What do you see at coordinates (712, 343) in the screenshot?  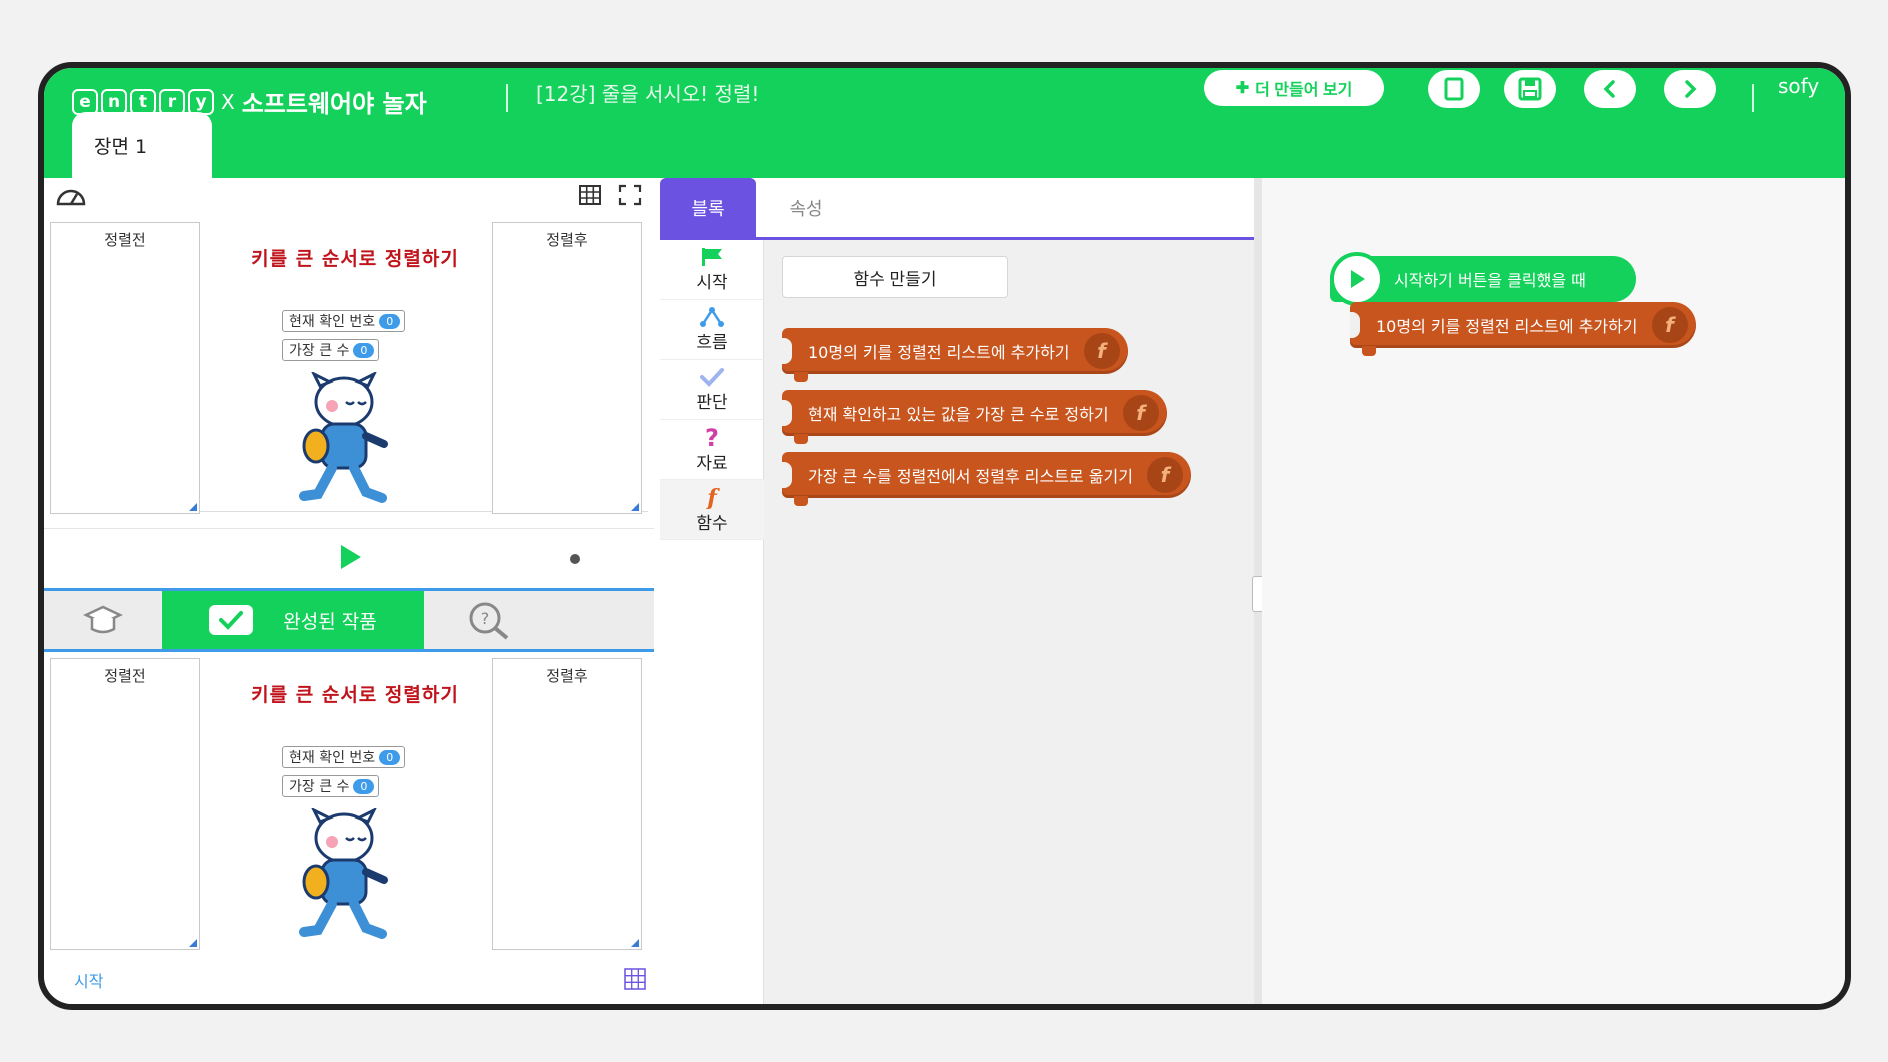 I see `category-label: 흐름` at bounding box center [712, 343].